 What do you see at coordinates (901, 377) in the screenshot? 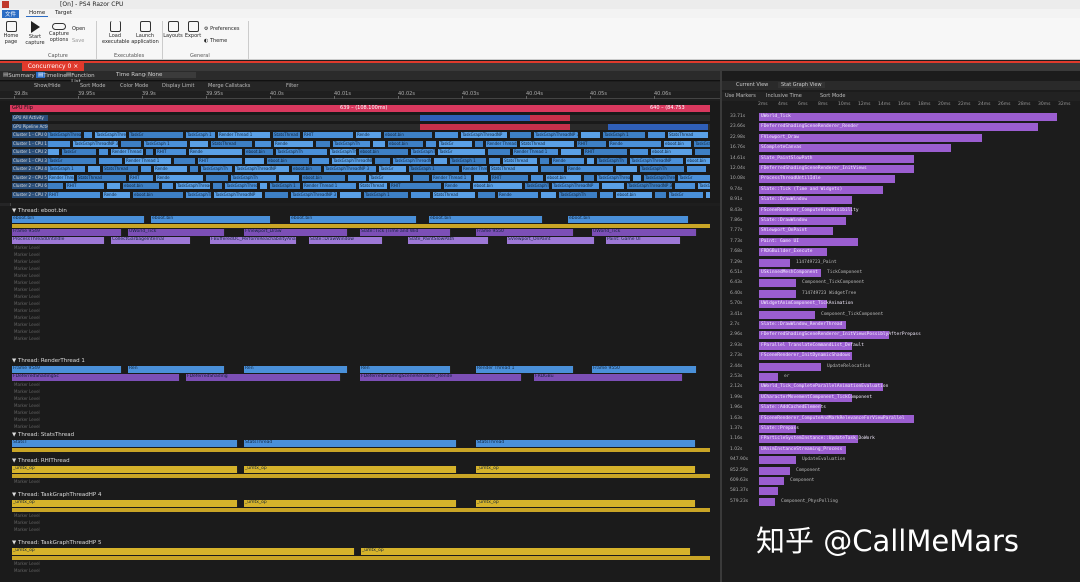
I see `stat-row: 2.53s er` at bounding box center [901, 377].